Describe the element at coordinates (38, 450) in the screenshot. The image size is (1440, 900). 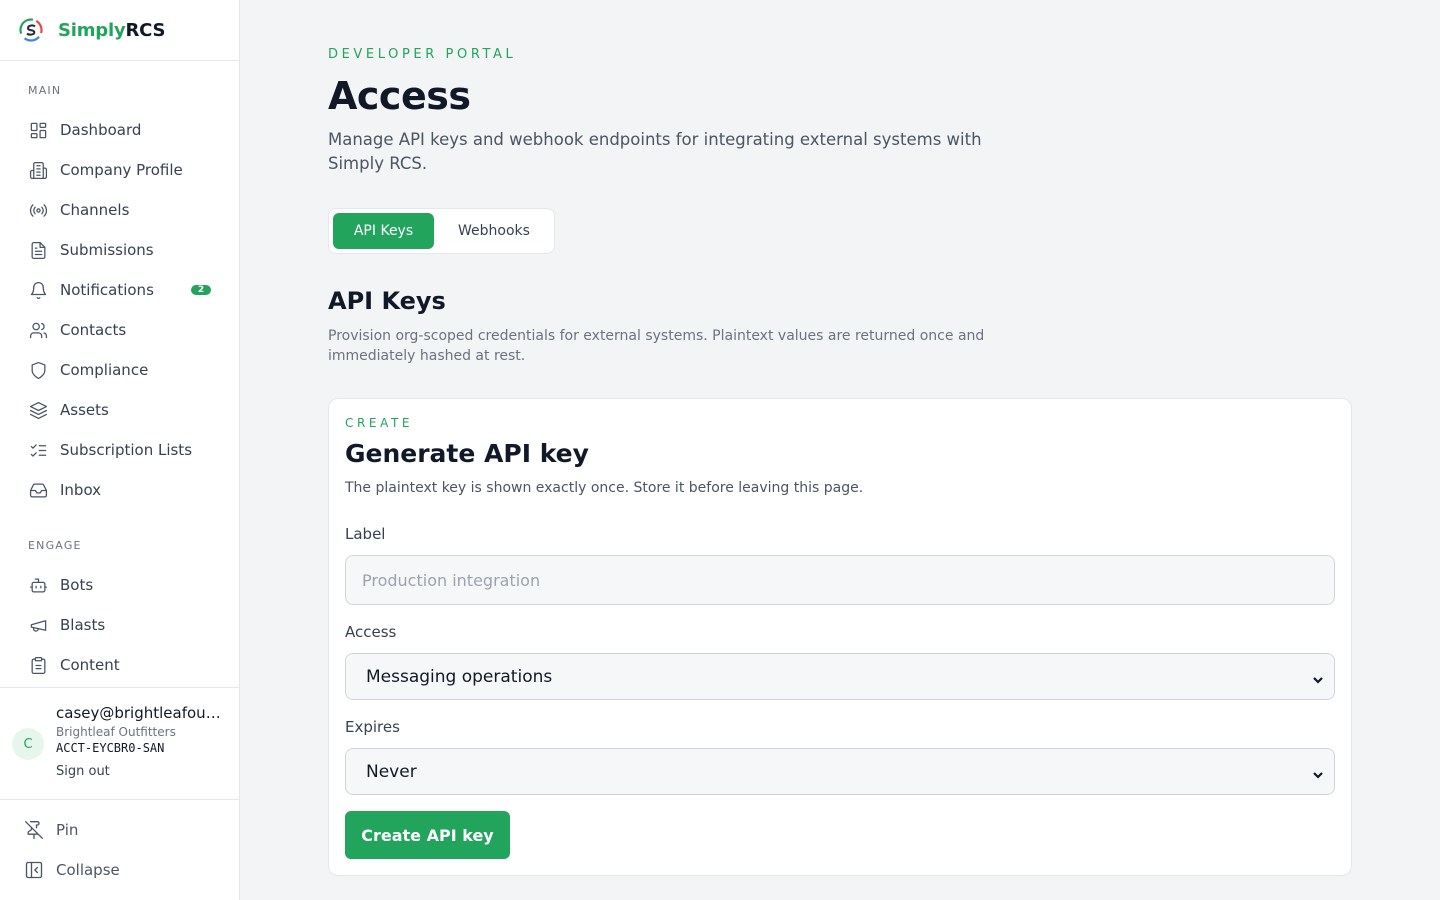
I see `list-checks-icon` at that location.